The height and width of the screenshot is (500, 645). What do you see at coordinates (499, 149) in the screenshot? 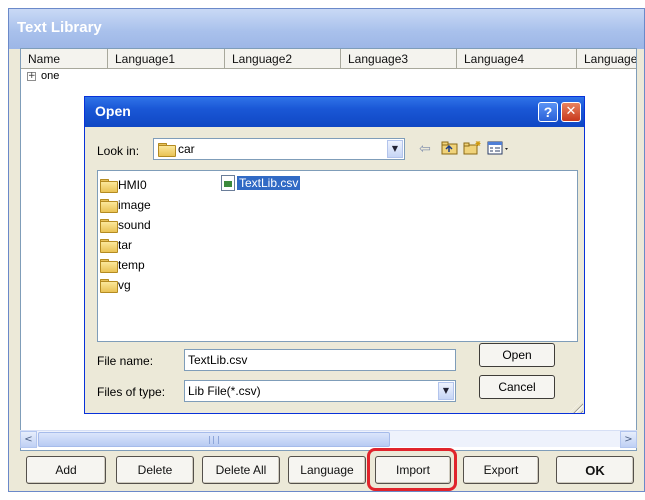
I see `view-menu-icon` at bounding box center [499, 149].